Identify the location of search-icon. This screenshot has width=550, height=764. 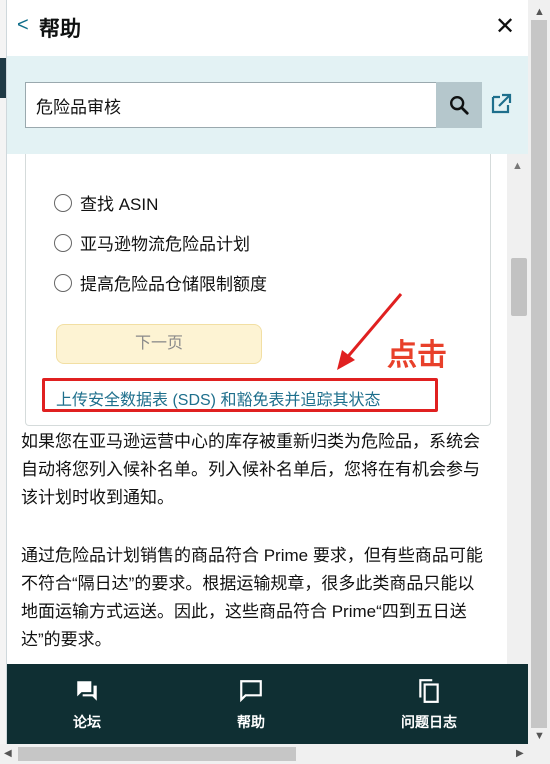
(459, 105).